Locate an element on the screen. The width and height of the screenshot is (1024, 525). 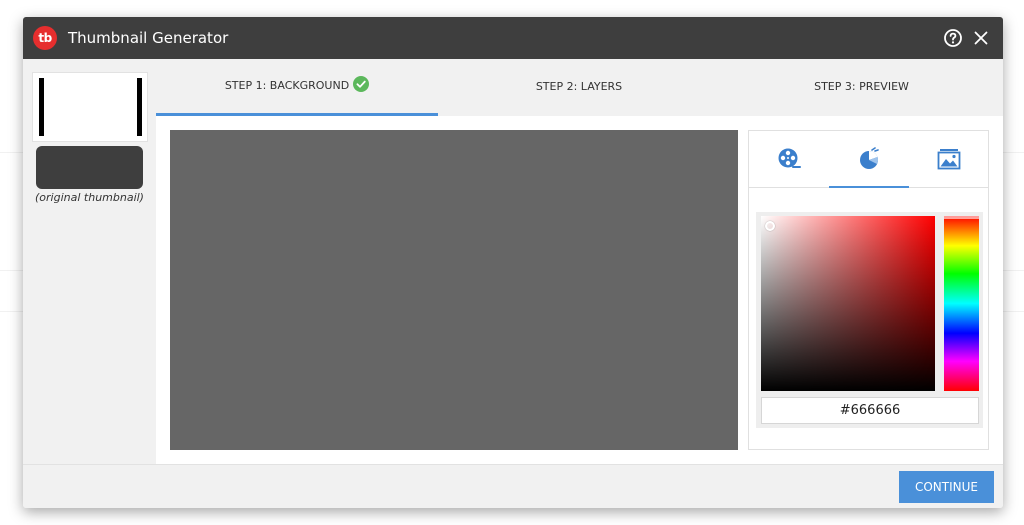
color-palette-icon is located at coordinates (869, 158).